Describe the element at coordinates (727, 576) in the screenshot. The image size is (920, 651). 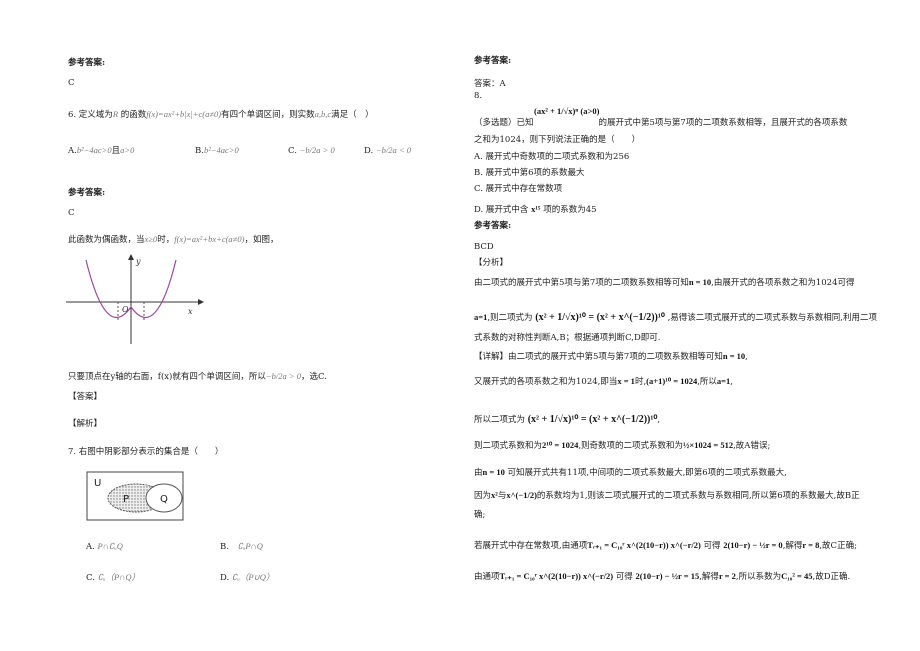
I see `math: r = 2` at that location.